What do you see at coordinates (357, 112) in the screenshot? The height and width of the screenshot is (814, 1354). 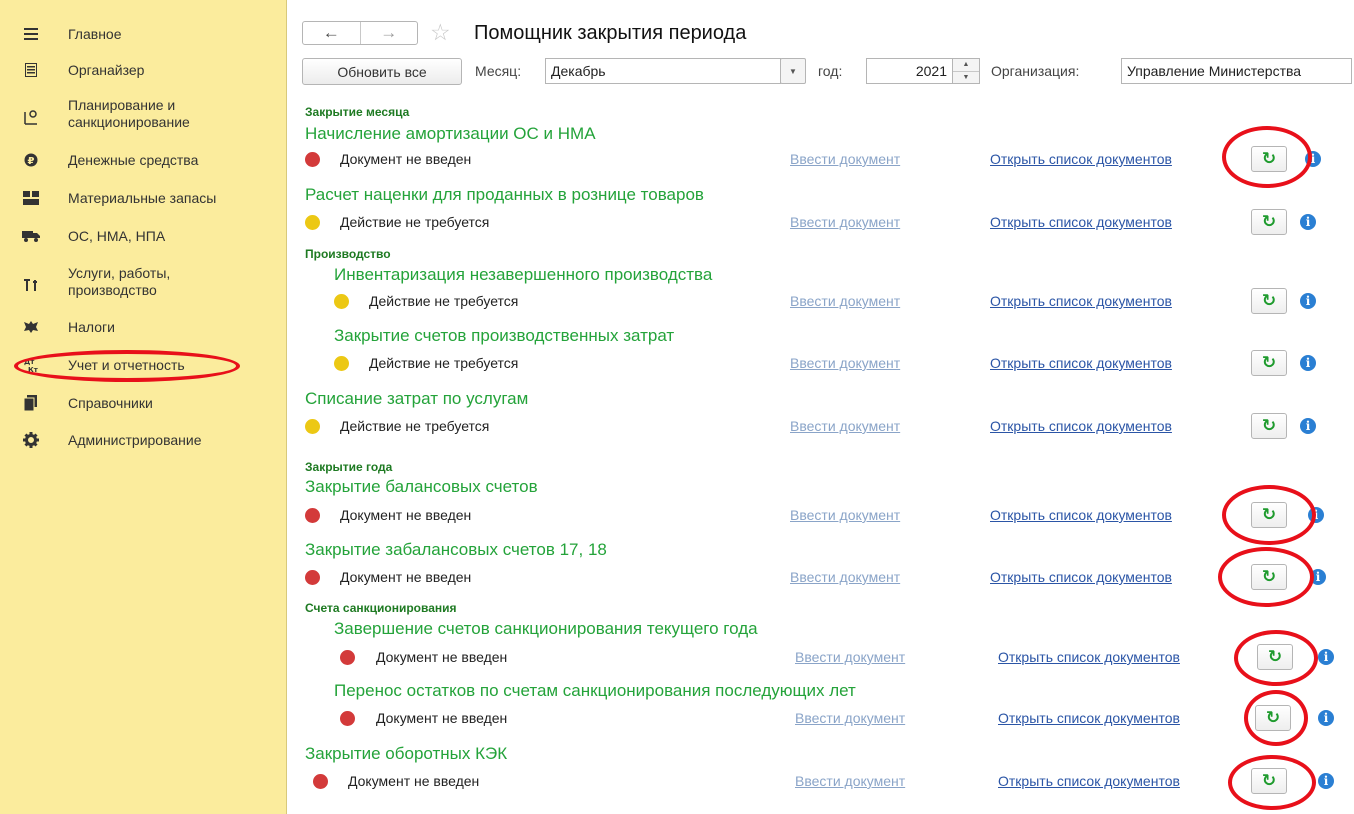 I see `section-month-closing: Закрытие месяца` at bounding box center [357, 112].